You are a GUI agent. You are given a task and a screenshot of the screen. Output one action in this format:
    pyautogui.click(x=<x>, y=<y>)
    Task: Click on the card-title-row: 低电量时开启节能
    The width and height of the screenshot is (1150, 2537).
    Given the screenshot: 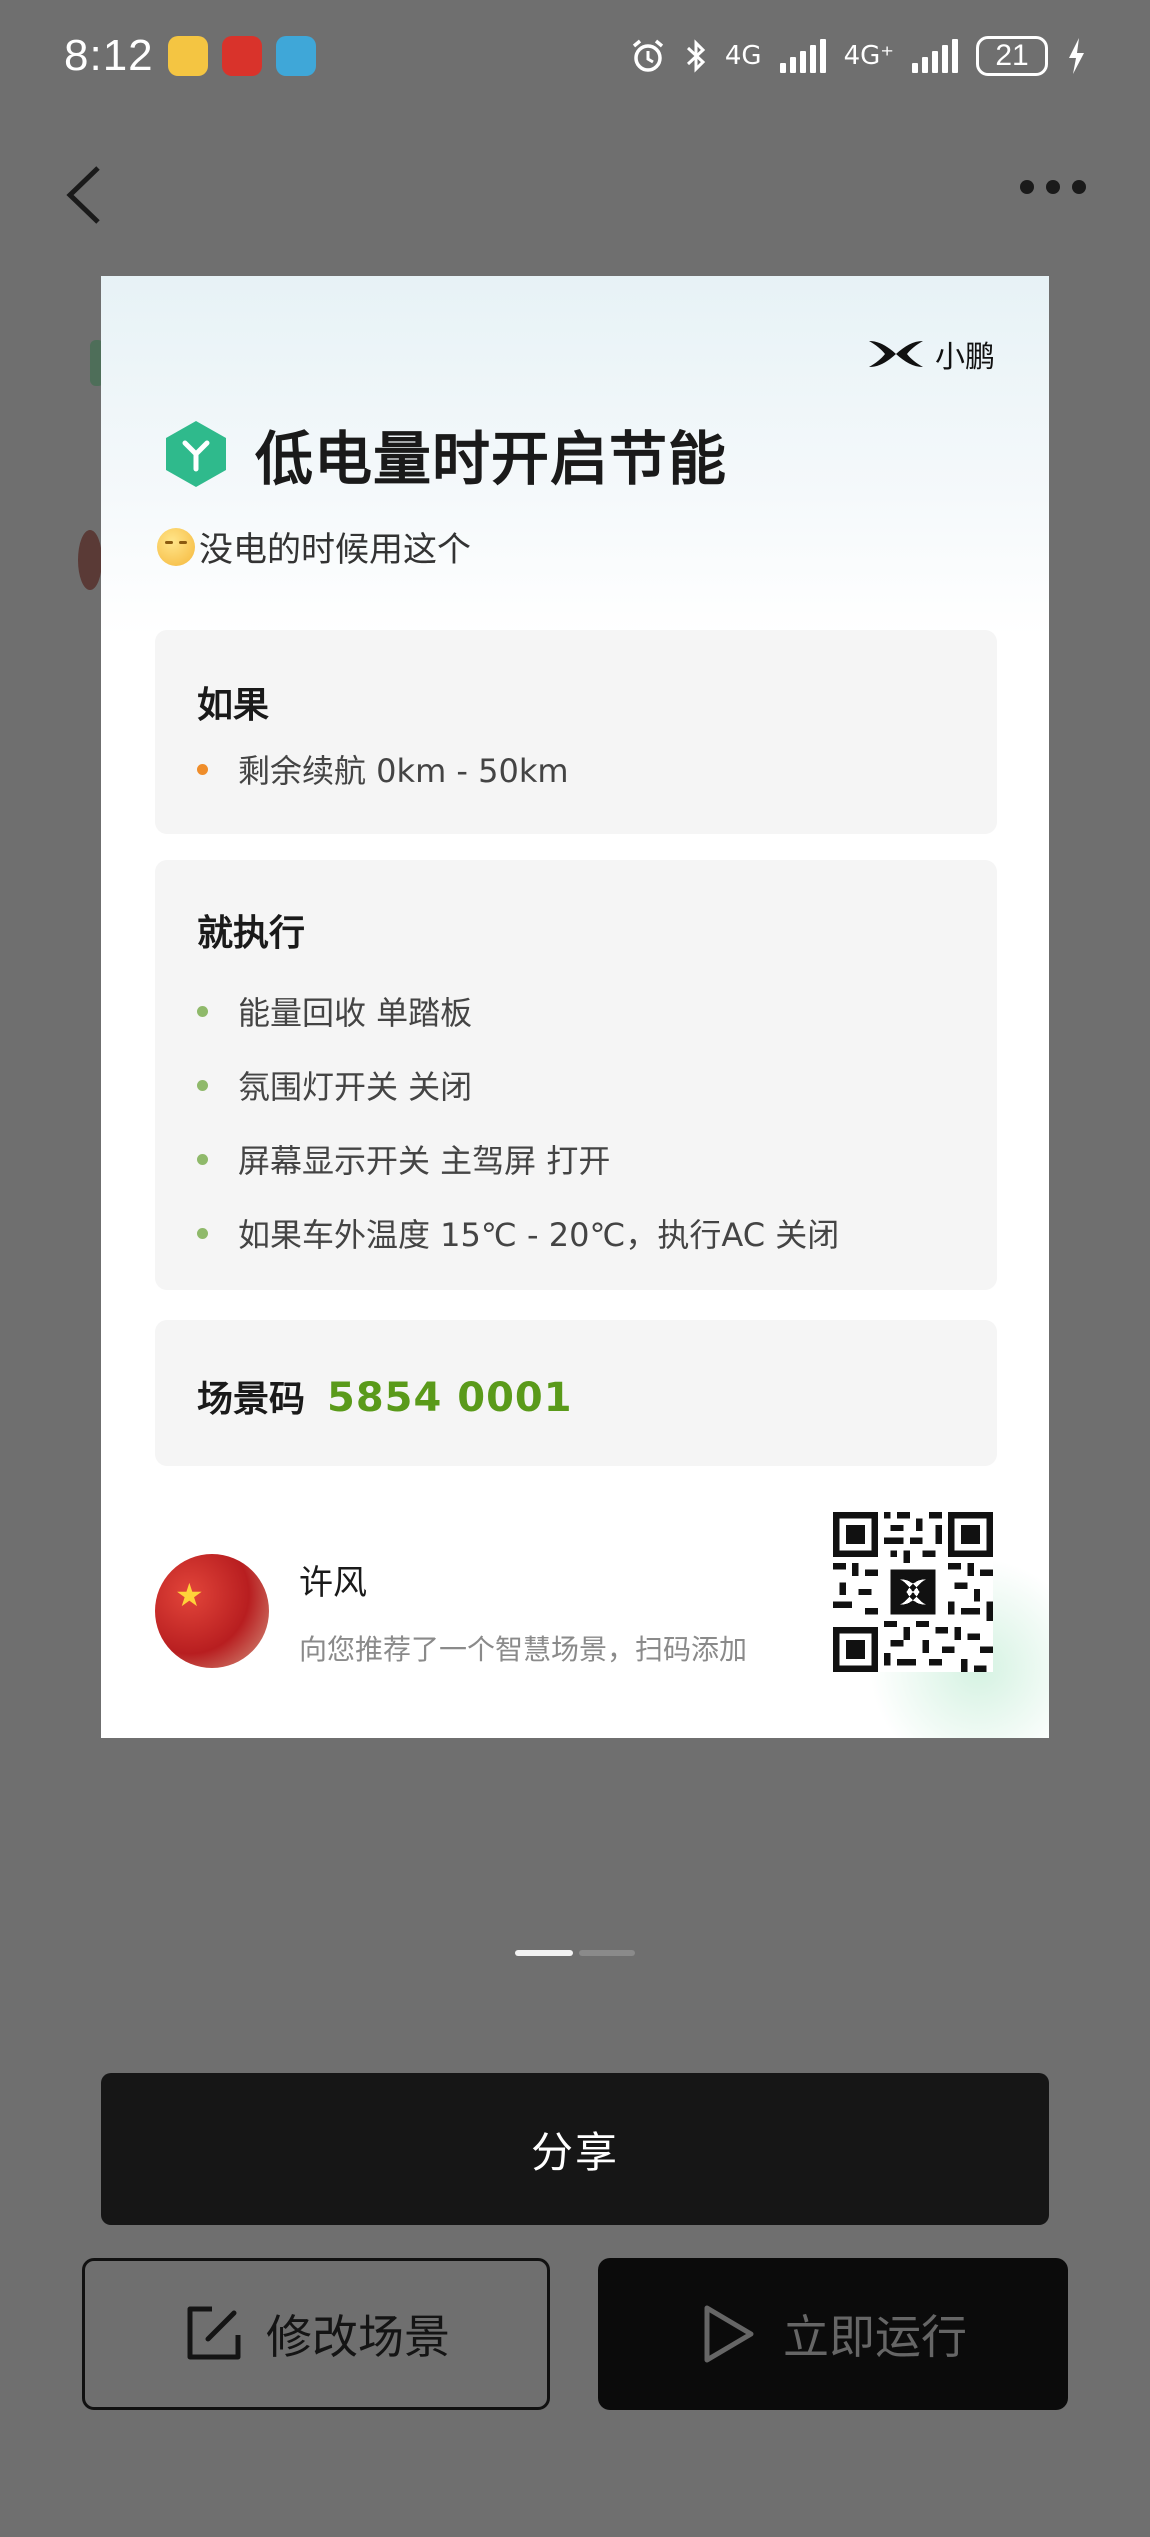 What is the action you would take?
    pyautogui.click(x=445, y=454)
    